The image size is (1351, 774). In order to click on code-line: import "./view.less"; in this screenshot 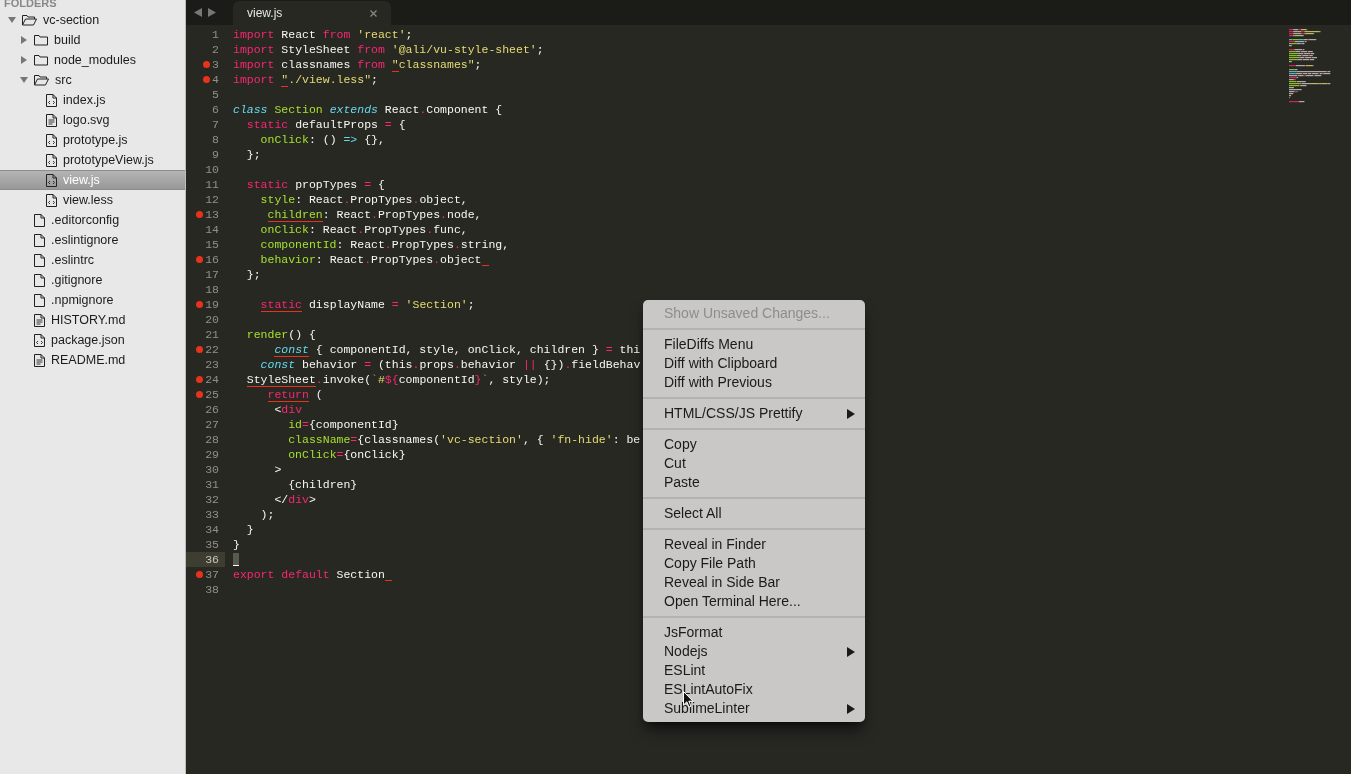, I will do `click(305, 79)`.